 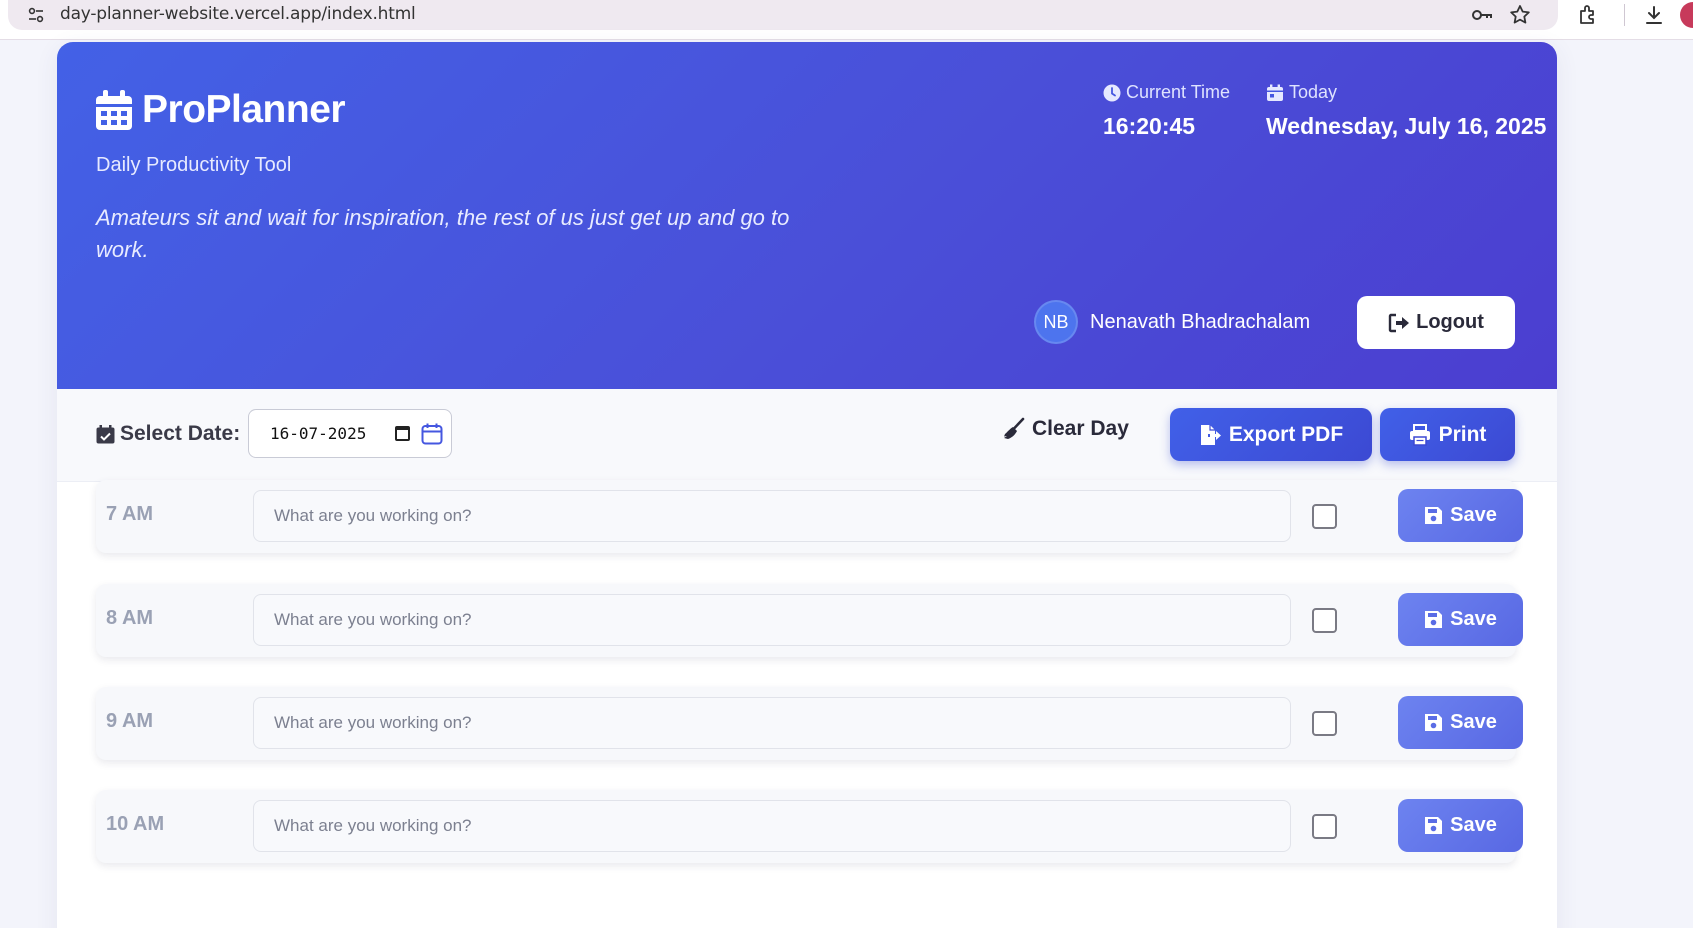 I want to click on hour-row-10am: 10 AM Save, so click(x=809, y=826).